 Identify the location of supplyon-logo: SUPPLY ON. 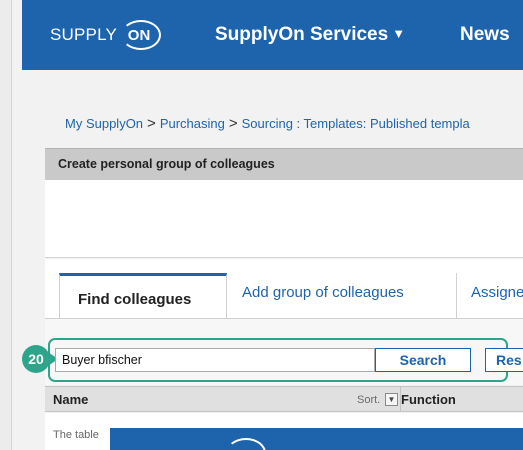
(106, 35).